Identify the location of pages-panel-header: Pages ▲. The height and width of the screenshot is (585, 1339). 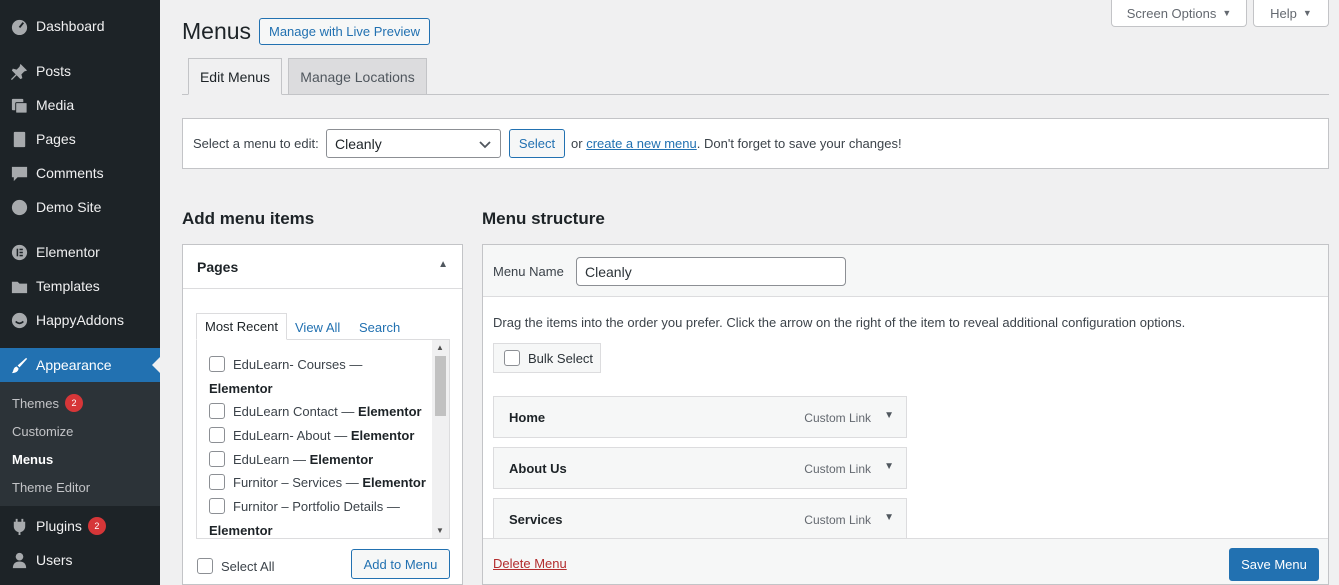
(322, 267).